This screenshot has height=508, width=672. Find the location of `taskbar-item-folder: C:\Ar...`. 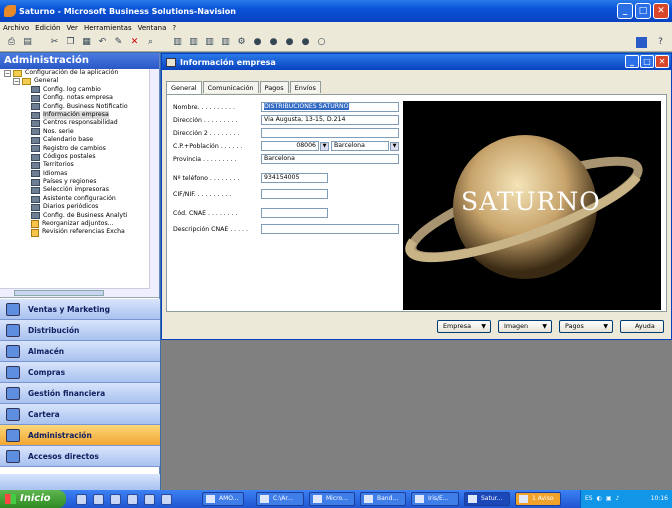

taskbar-item-folder: C:\Ar... is located at coordinates (280, 499).